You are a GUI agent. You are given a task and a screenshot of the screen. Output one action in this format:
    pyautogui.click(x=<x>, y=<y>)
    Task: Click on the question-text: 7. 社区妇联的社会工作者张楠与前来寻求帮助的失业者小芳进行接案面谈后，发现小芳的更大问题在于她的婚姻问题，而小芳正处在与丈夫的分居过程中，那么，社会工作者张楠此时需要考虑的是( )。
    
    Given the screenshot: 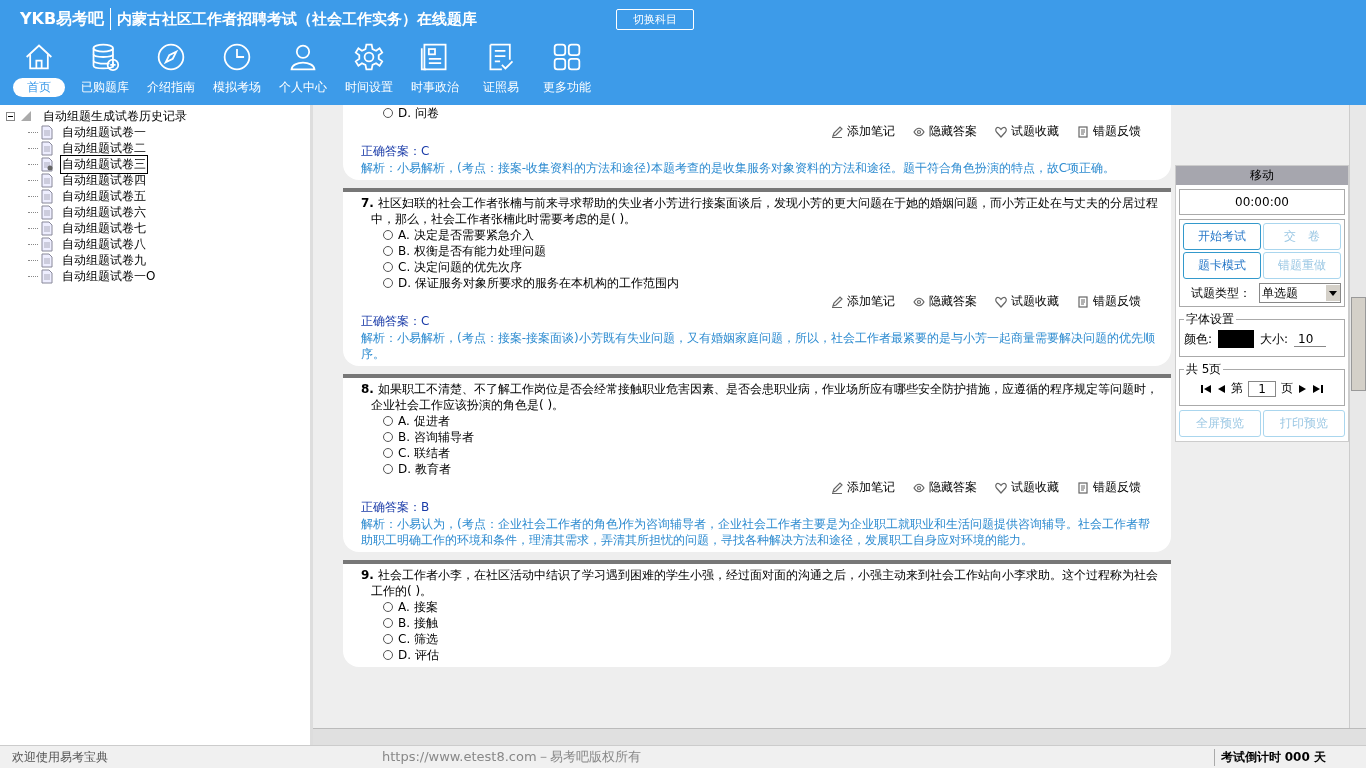 What is the action you would take?
    pyautogui.click(x=760, y=211)
    